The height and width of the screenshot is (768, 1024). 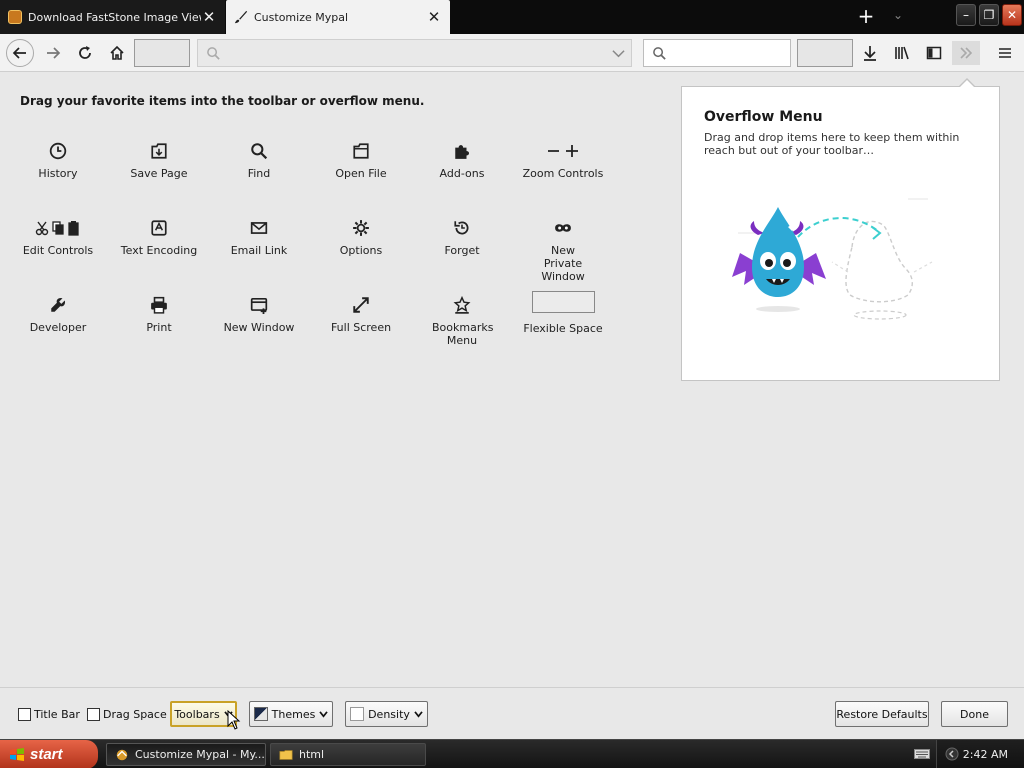 What do you see at coordinates (58, 314) in the screenshot?
I see `palette-item-developer: Developer` at bounding box center [58, 314].